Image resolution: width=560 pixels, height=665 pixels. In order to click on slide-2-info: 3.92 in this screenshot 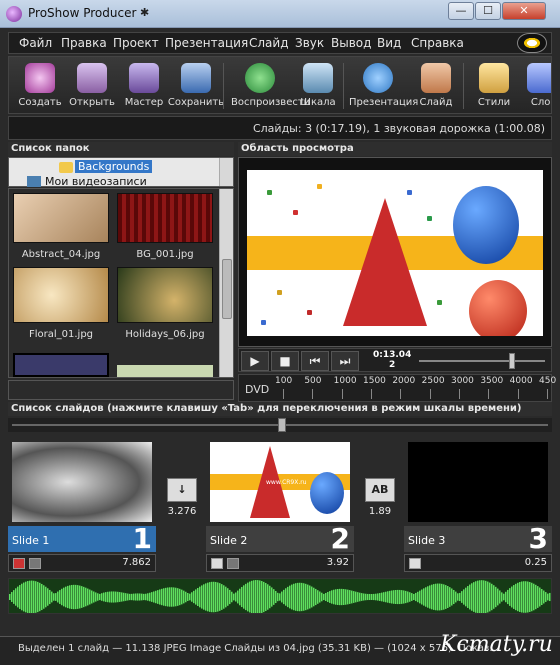, I will do `click(280, 563)`.